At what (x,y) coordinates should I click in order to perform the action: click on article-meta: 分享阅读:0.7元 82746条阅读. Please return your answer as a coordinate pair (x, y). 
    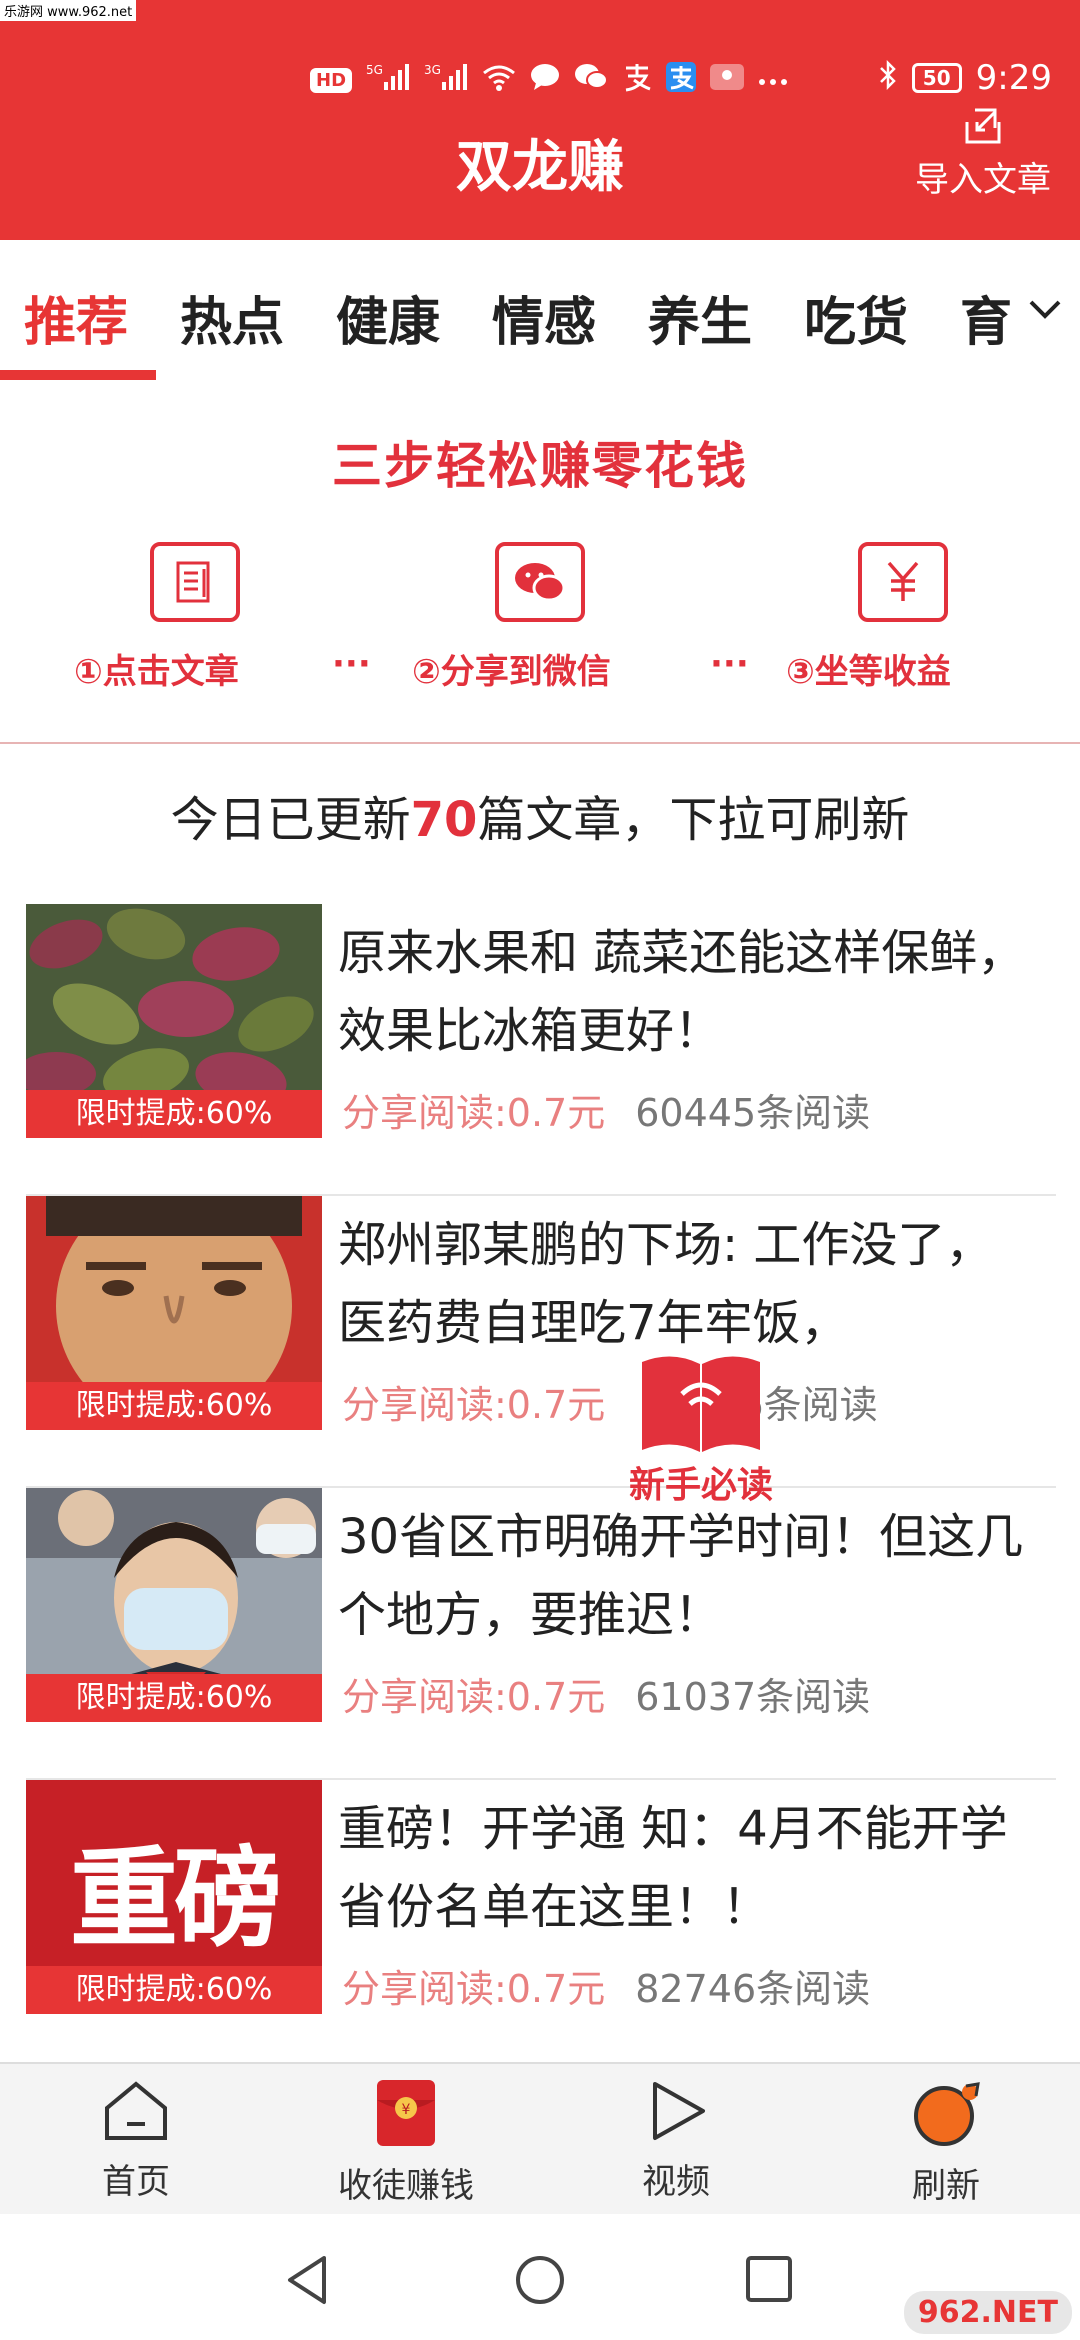
    Looking at the image, I should click on (606, 1985).